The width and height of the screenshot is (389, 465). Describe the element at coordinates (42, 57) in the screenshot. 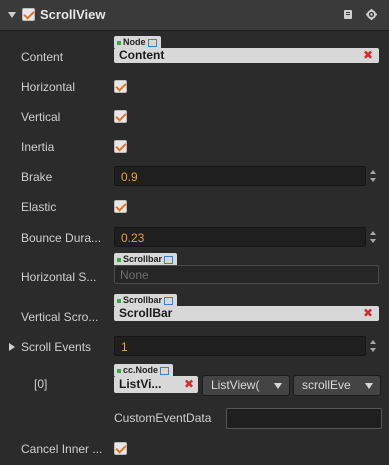

I see `content-label: Content` at that location.